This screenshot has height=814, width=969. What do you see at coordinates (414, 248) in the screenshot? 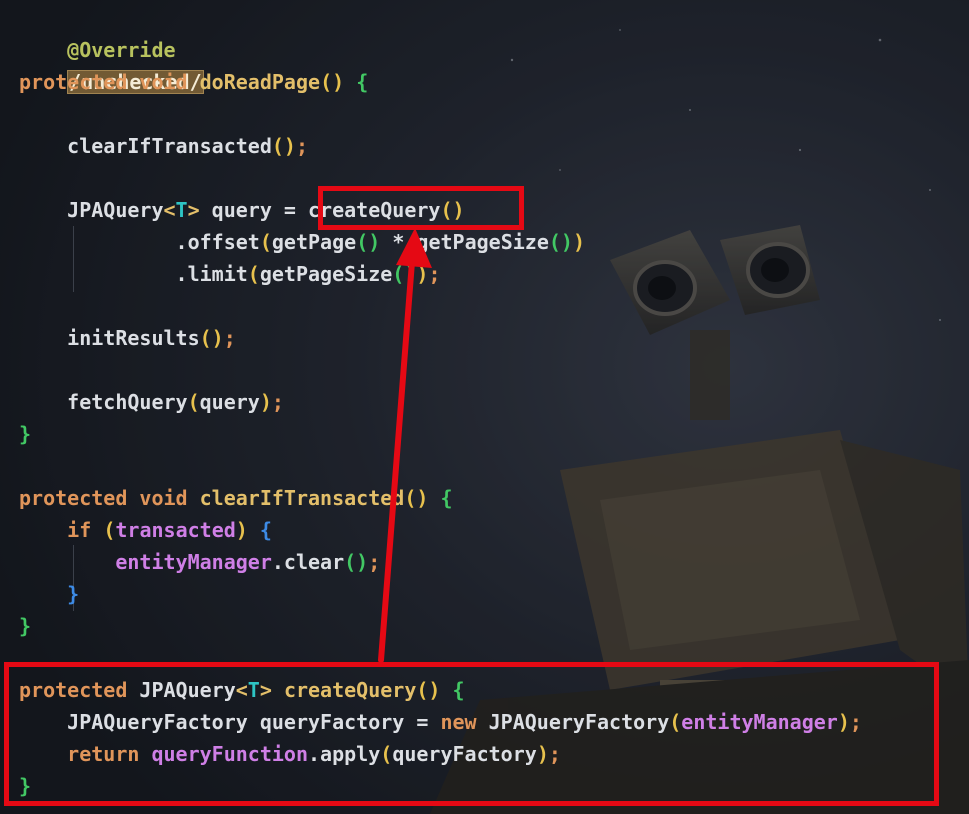
I see `arrow-head` at bounding box center [414, 248].